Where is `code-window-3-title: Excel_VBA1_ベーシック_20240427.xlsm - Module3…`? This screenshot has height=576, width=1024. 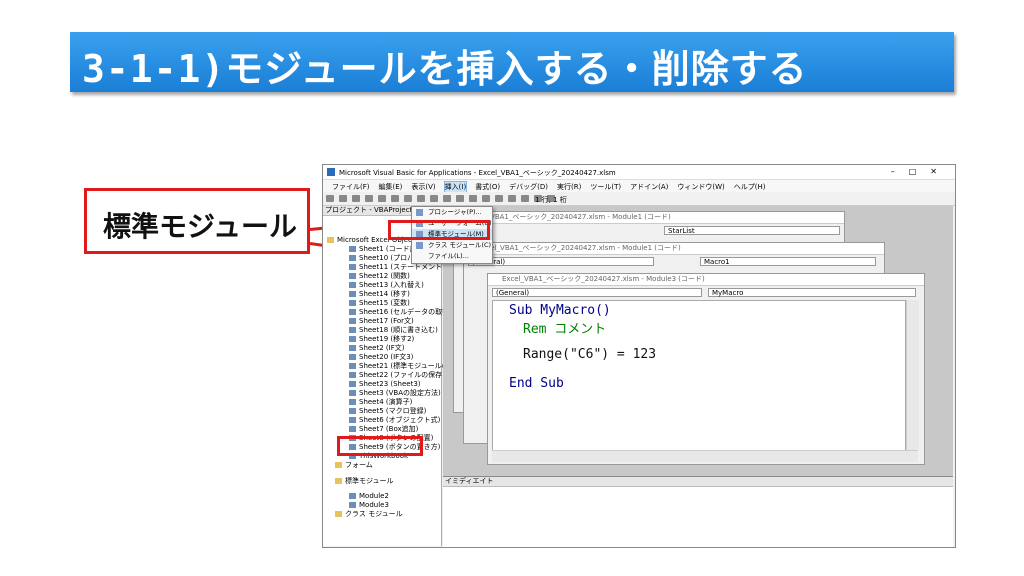 code-window-3-title: Excel_VBA1_ベーシック_20240427.xlsm - Module3… is located at coordinates (706, 280).